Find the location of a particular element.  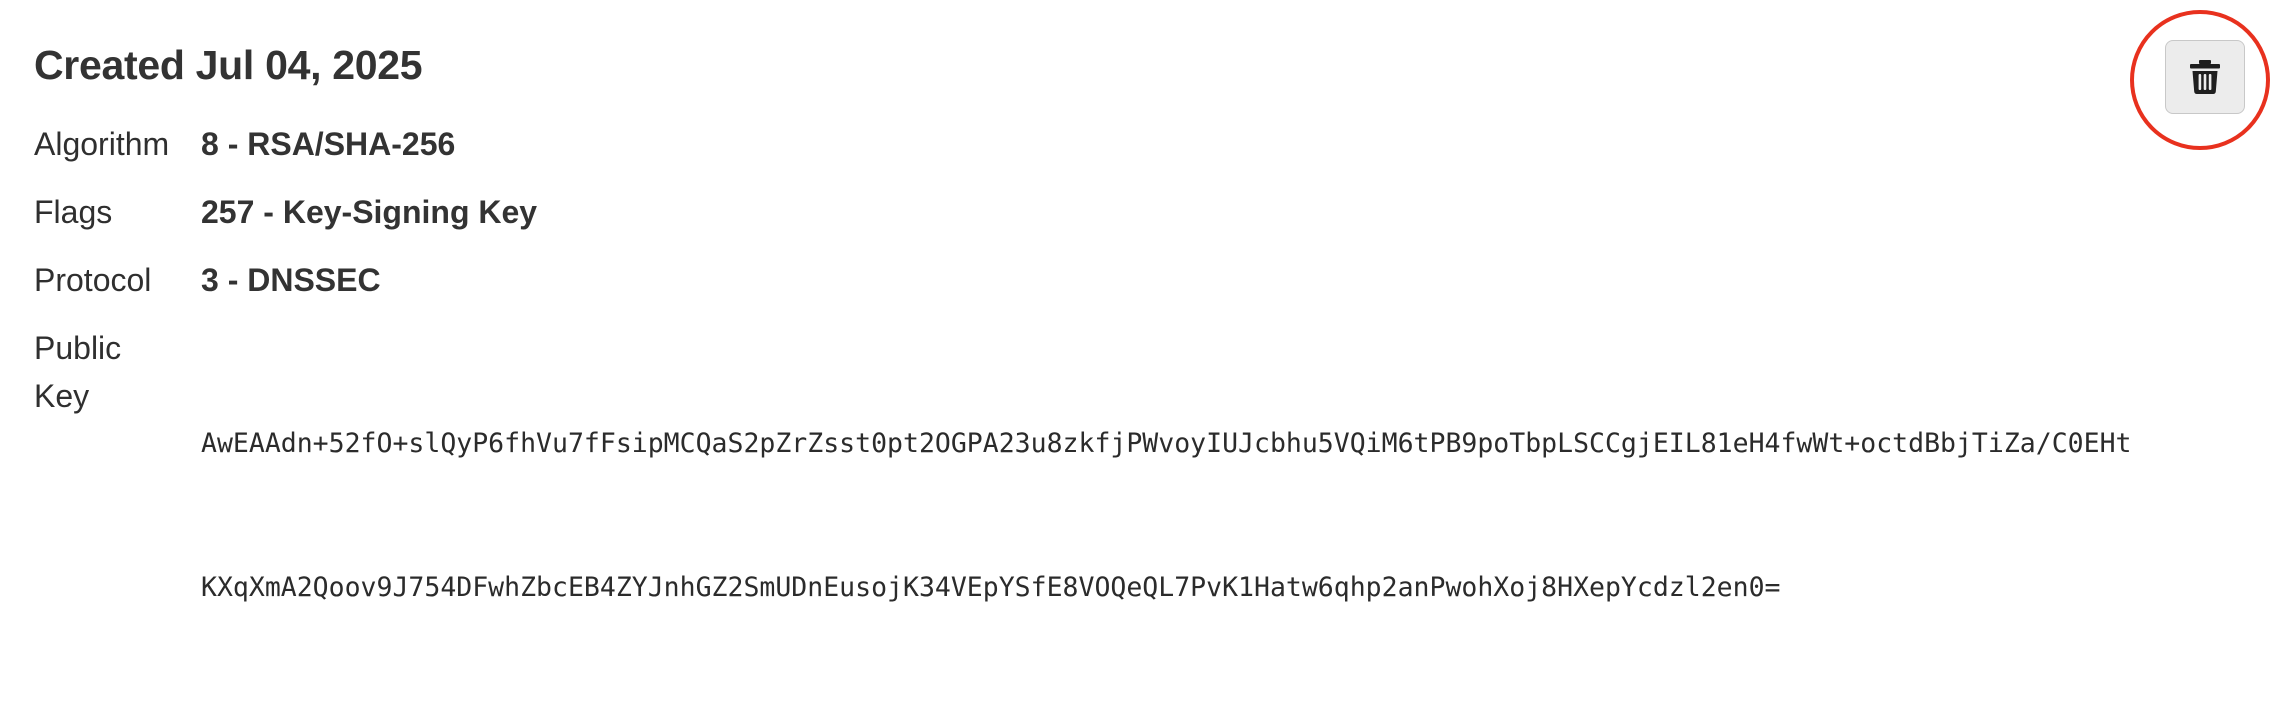

algorithm-label: Algorithm is located at coordinates (102, 144).